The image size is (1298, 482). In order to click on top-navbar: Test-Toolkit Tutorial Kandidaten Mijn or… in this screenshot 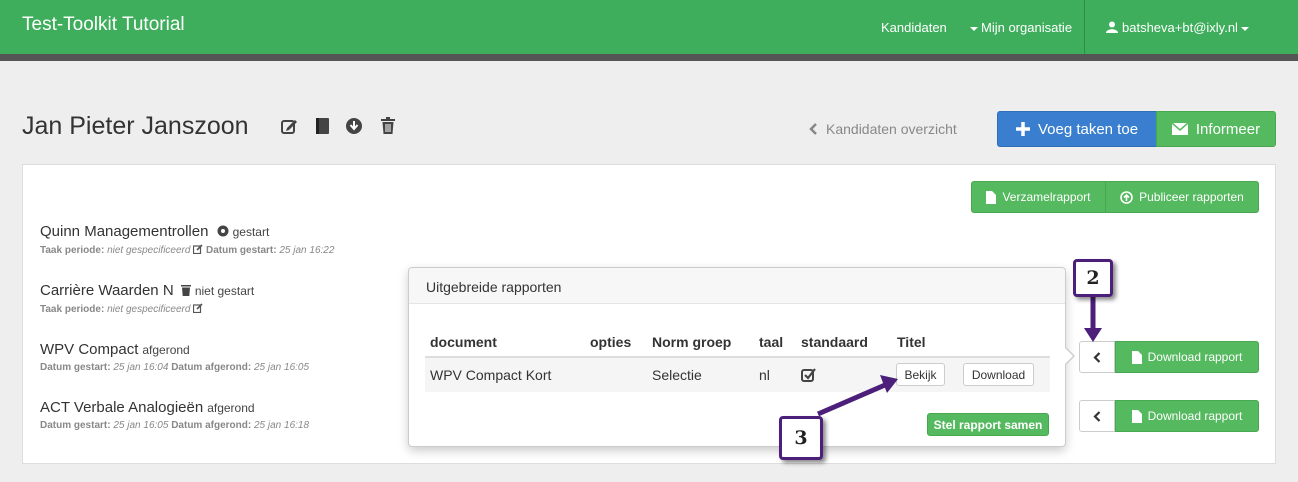, I will do `click(649, 27)`.